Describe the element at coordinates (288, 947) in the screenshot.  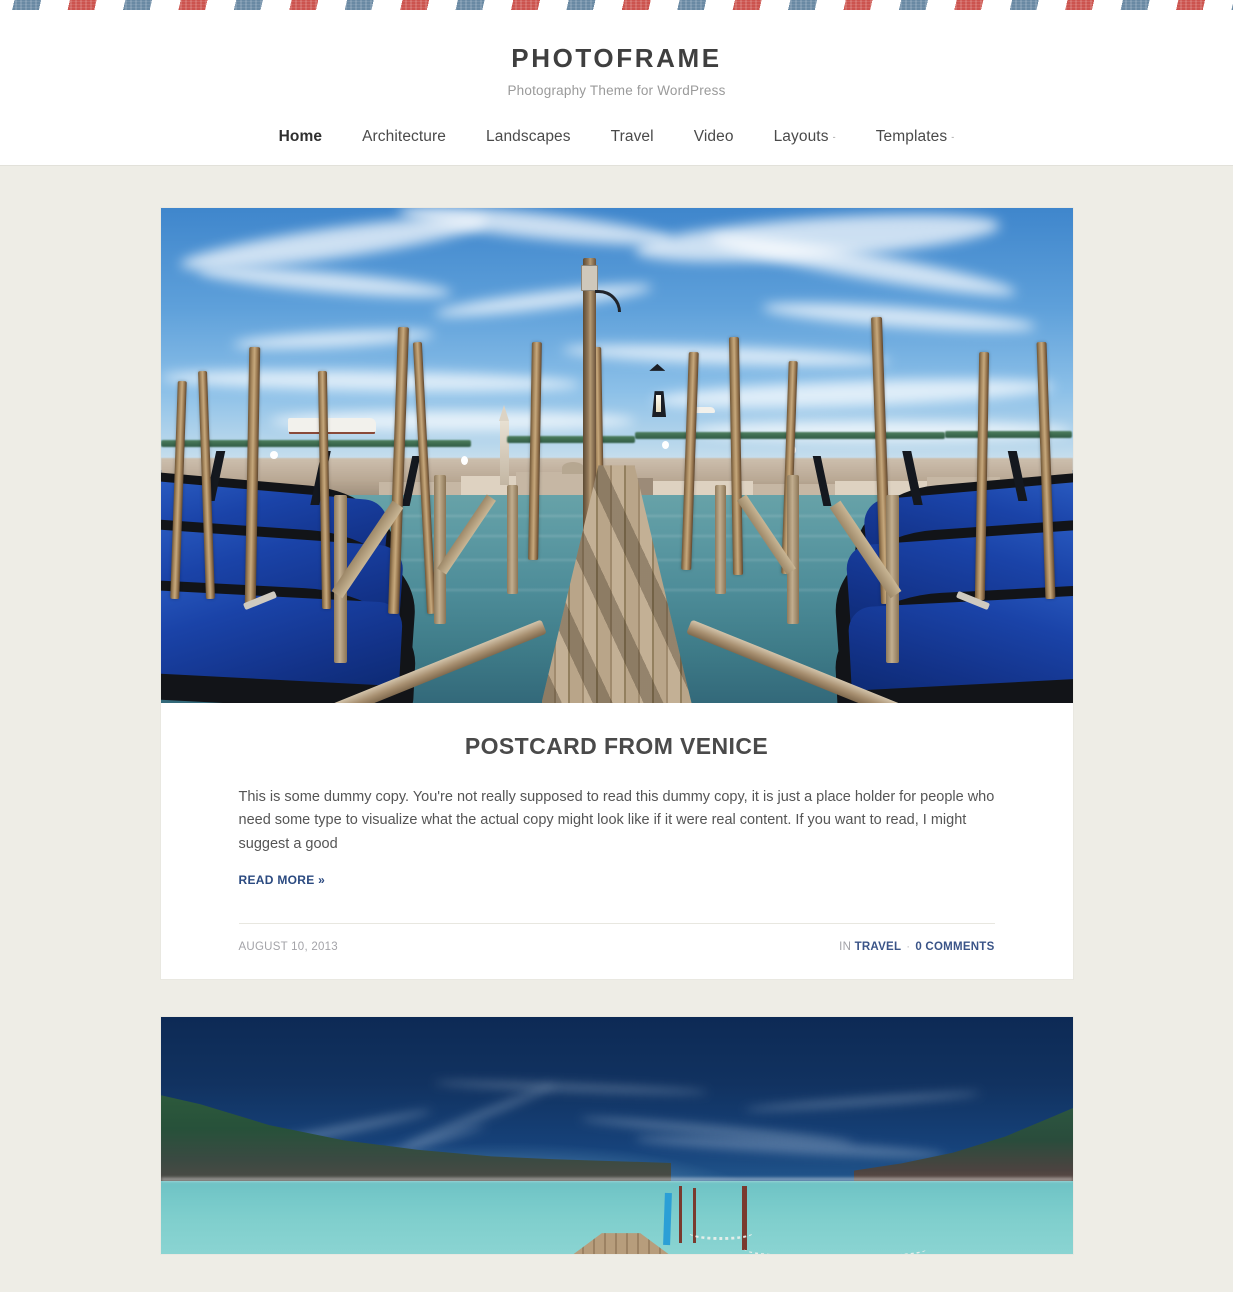
I see `post-date: AUGUST 10, 2013` at that location.